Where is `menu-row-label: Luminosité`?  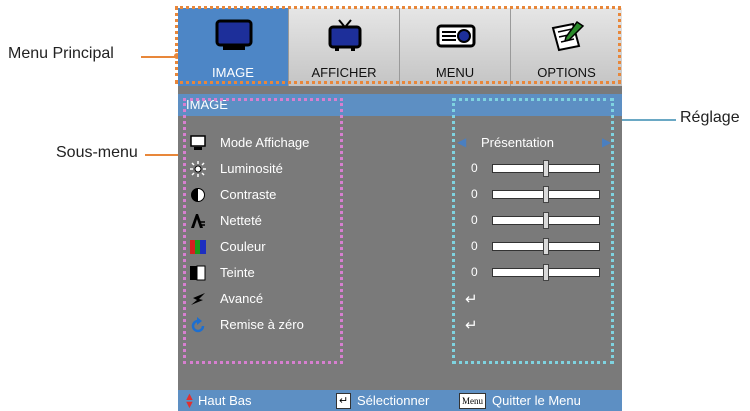
menu-row-label: Luminosité is located at coordinates (251, 168).